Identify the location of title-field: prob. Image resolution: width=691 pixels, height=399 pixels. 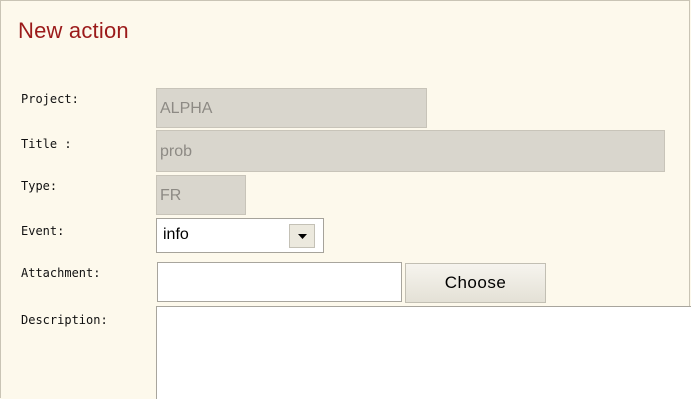
(410, 151).